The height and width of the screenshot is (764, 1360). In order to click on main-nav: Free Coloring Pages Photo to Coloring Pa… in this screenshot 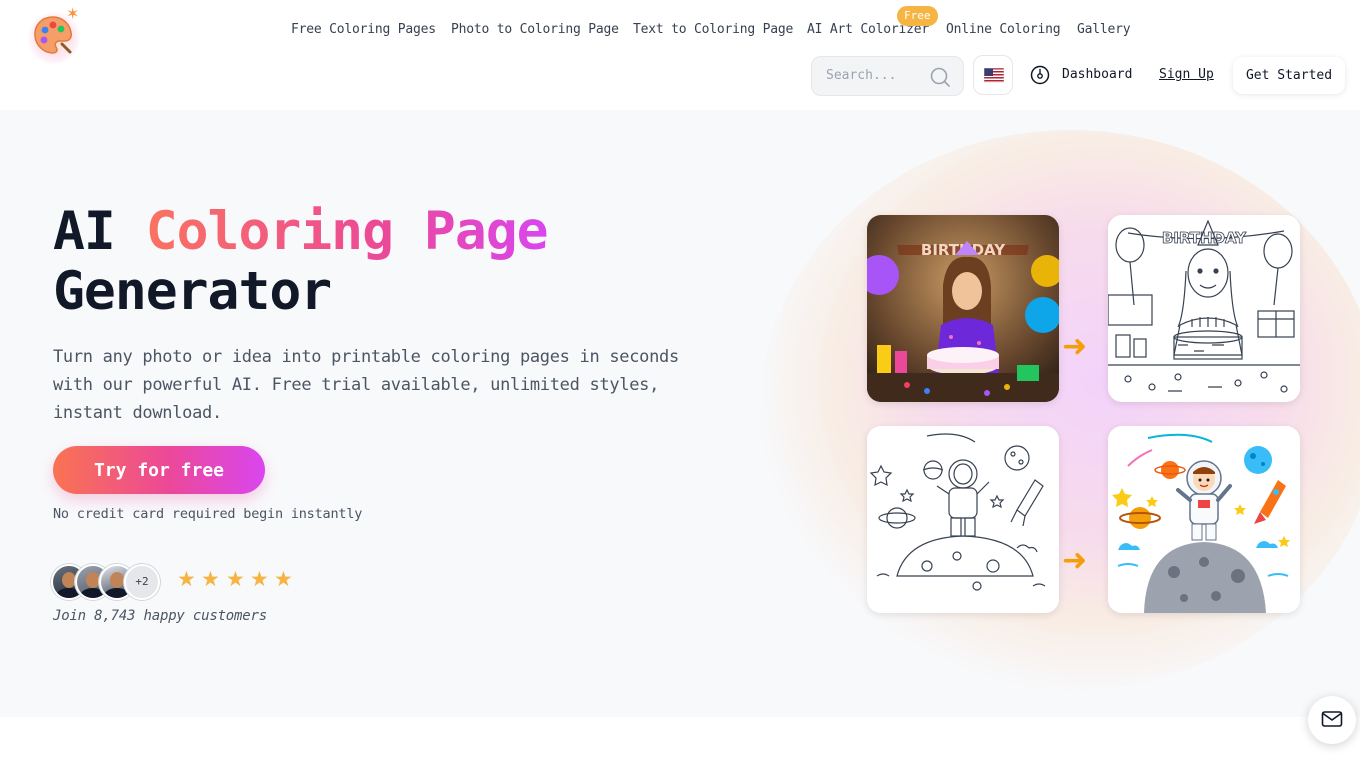, I will do `click(680, 32)`.